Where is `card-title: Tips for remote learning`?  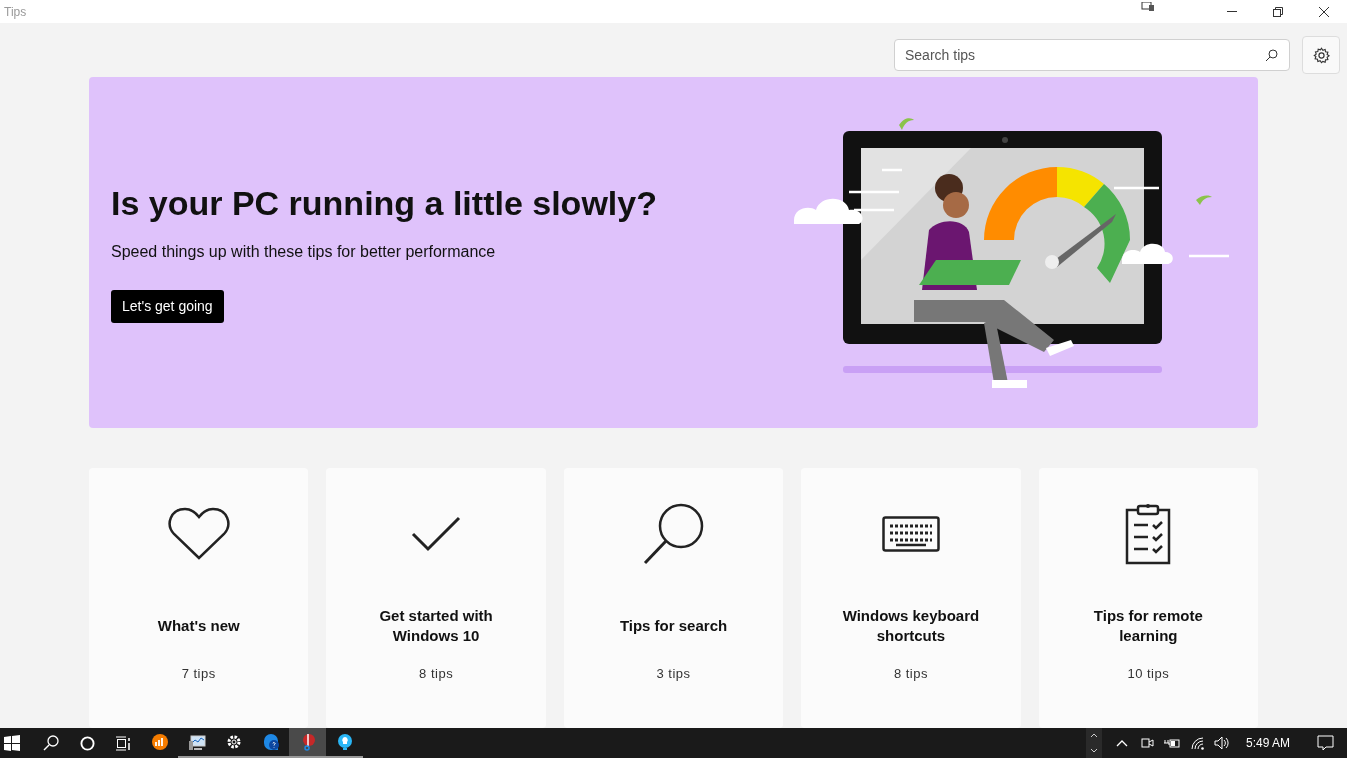
card-title: Tips for remote learning is located at coordinates (1148, 626).